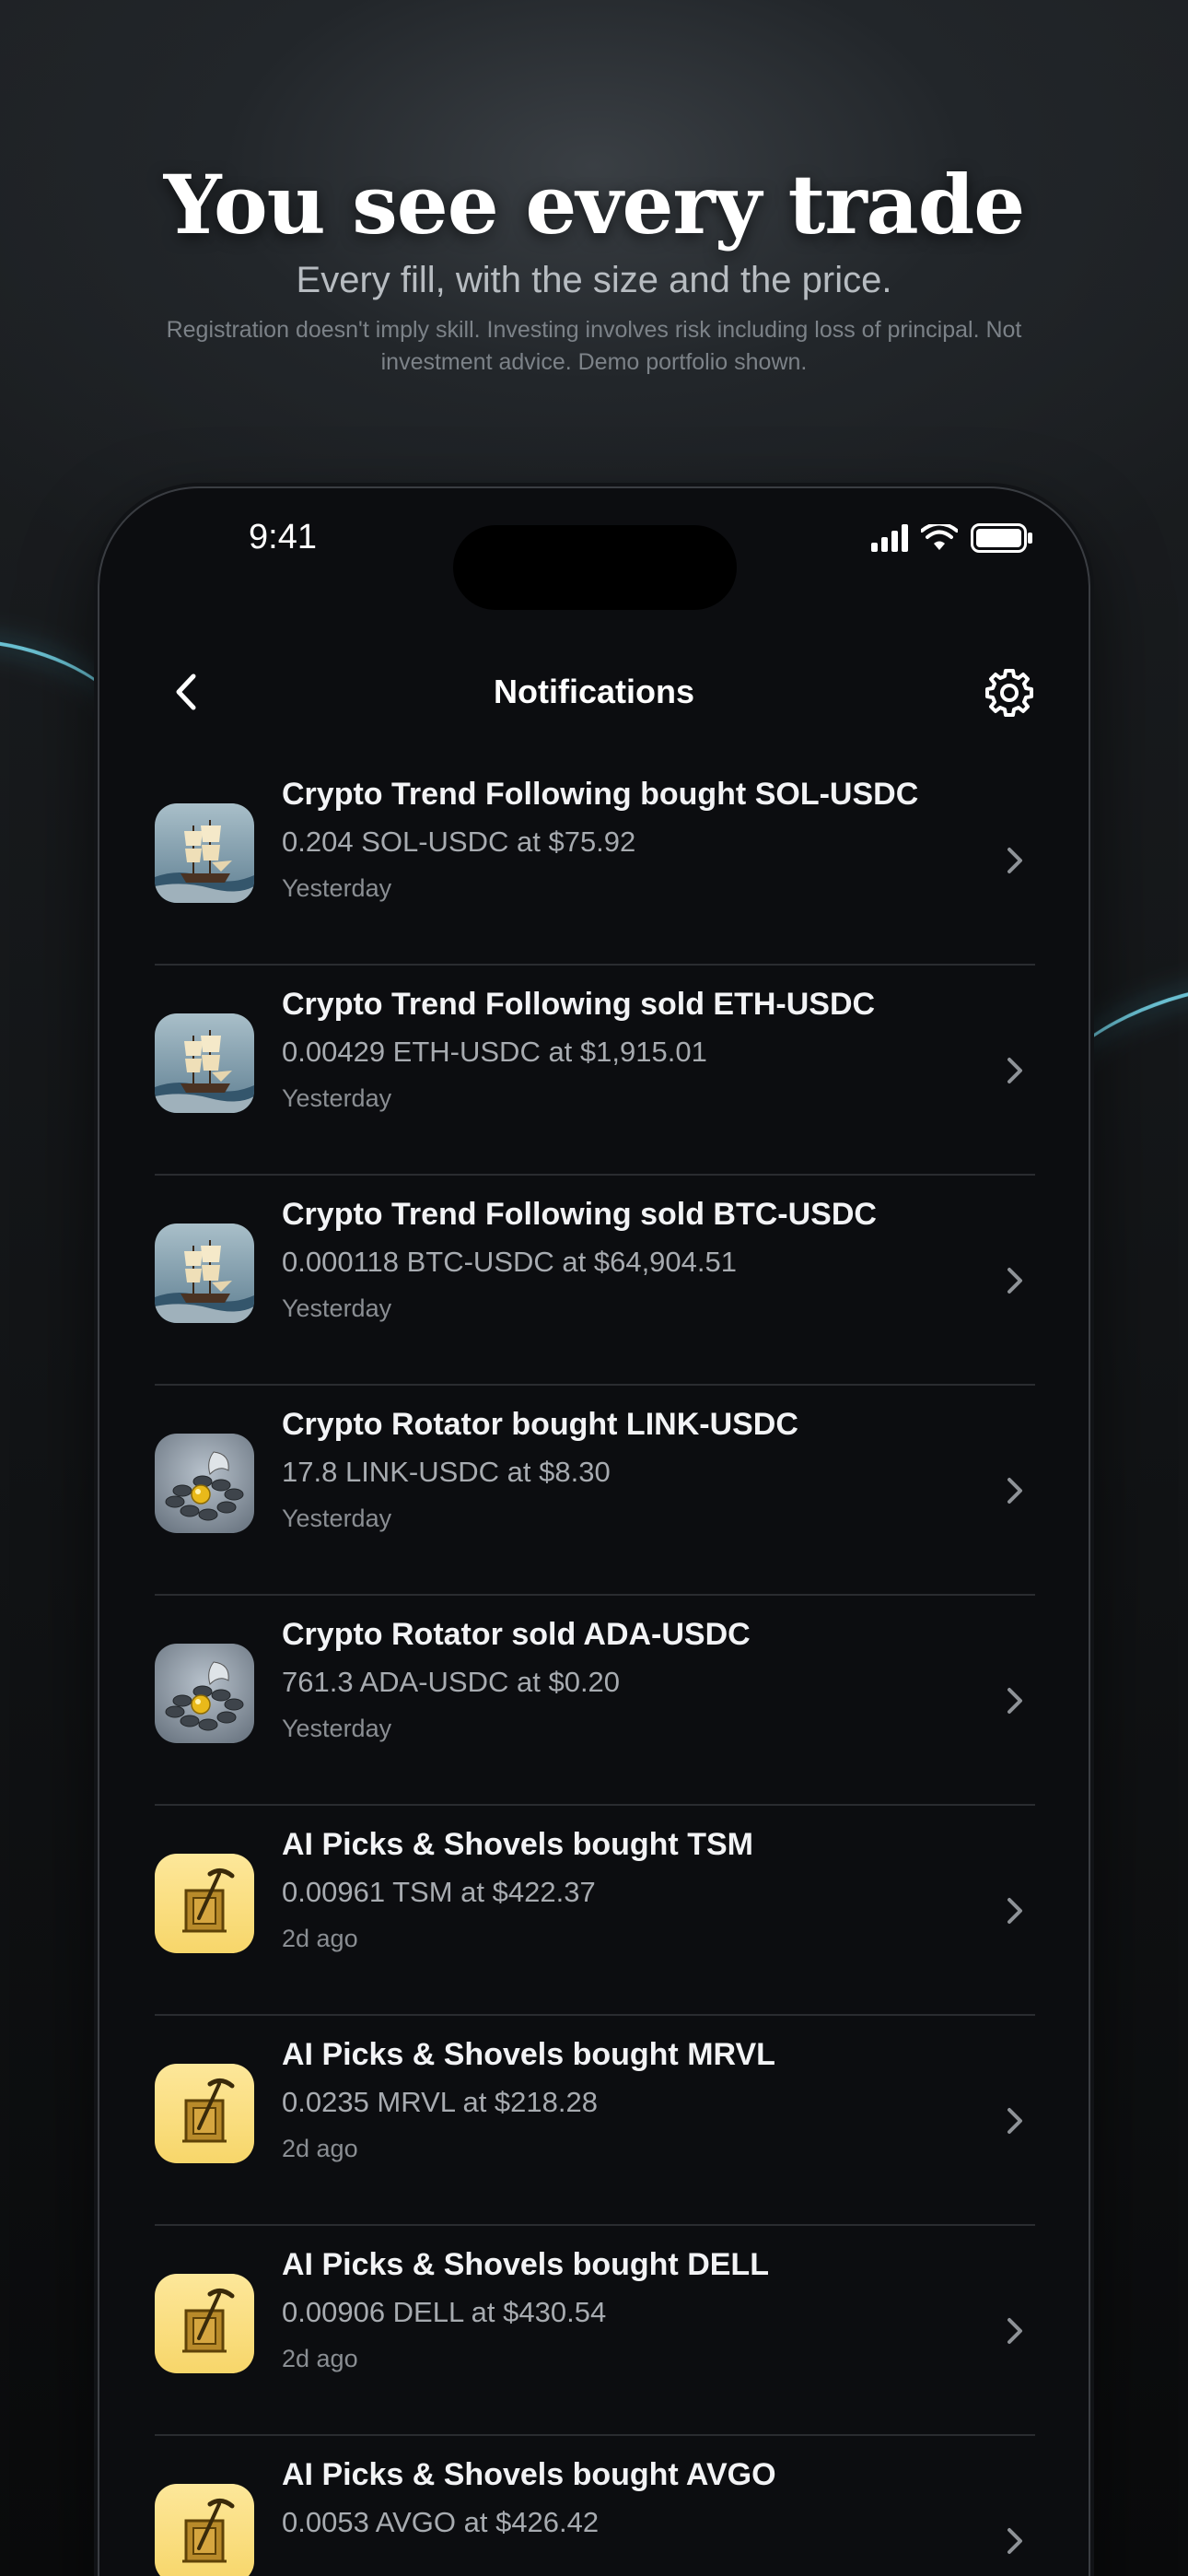 The width and height of the screenshot is (1188, 2576). I want to click on notification-title: Crypto Rotator bought LINK-USDC, so click(540, 1424).